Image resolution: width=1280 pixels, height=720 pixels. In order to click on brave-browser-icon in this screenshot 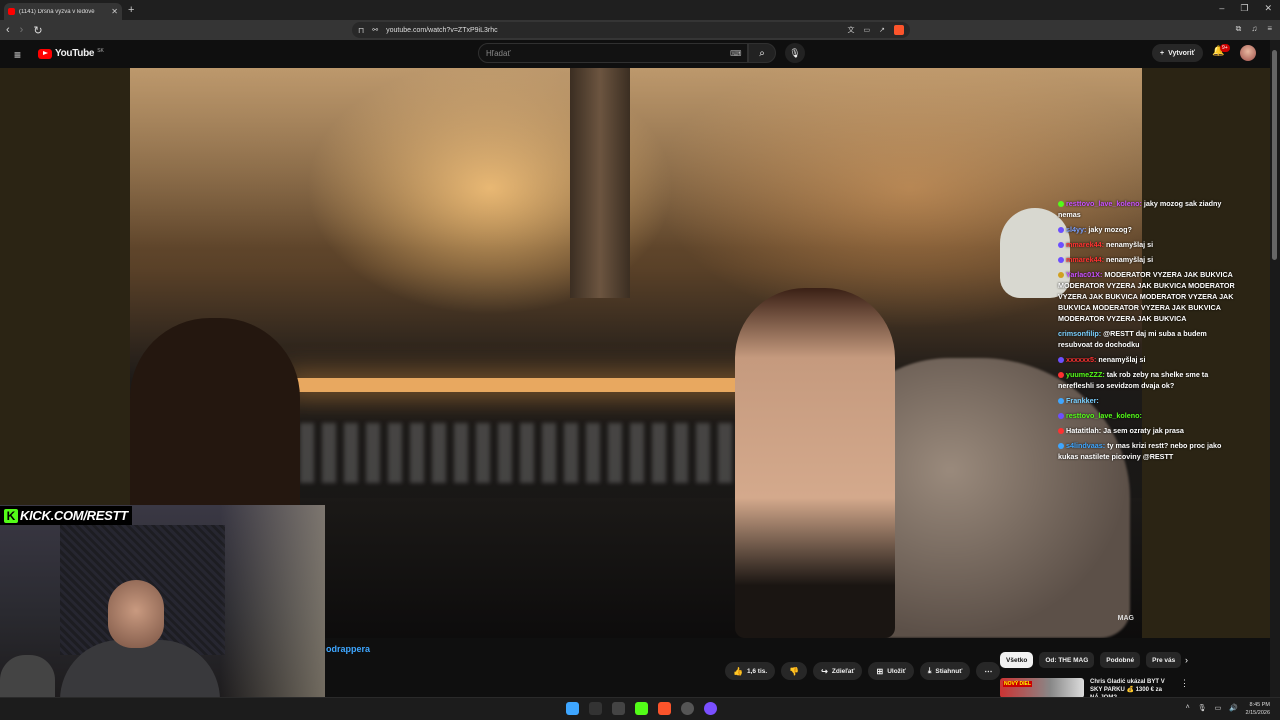, I will do `click(664, 708)`.